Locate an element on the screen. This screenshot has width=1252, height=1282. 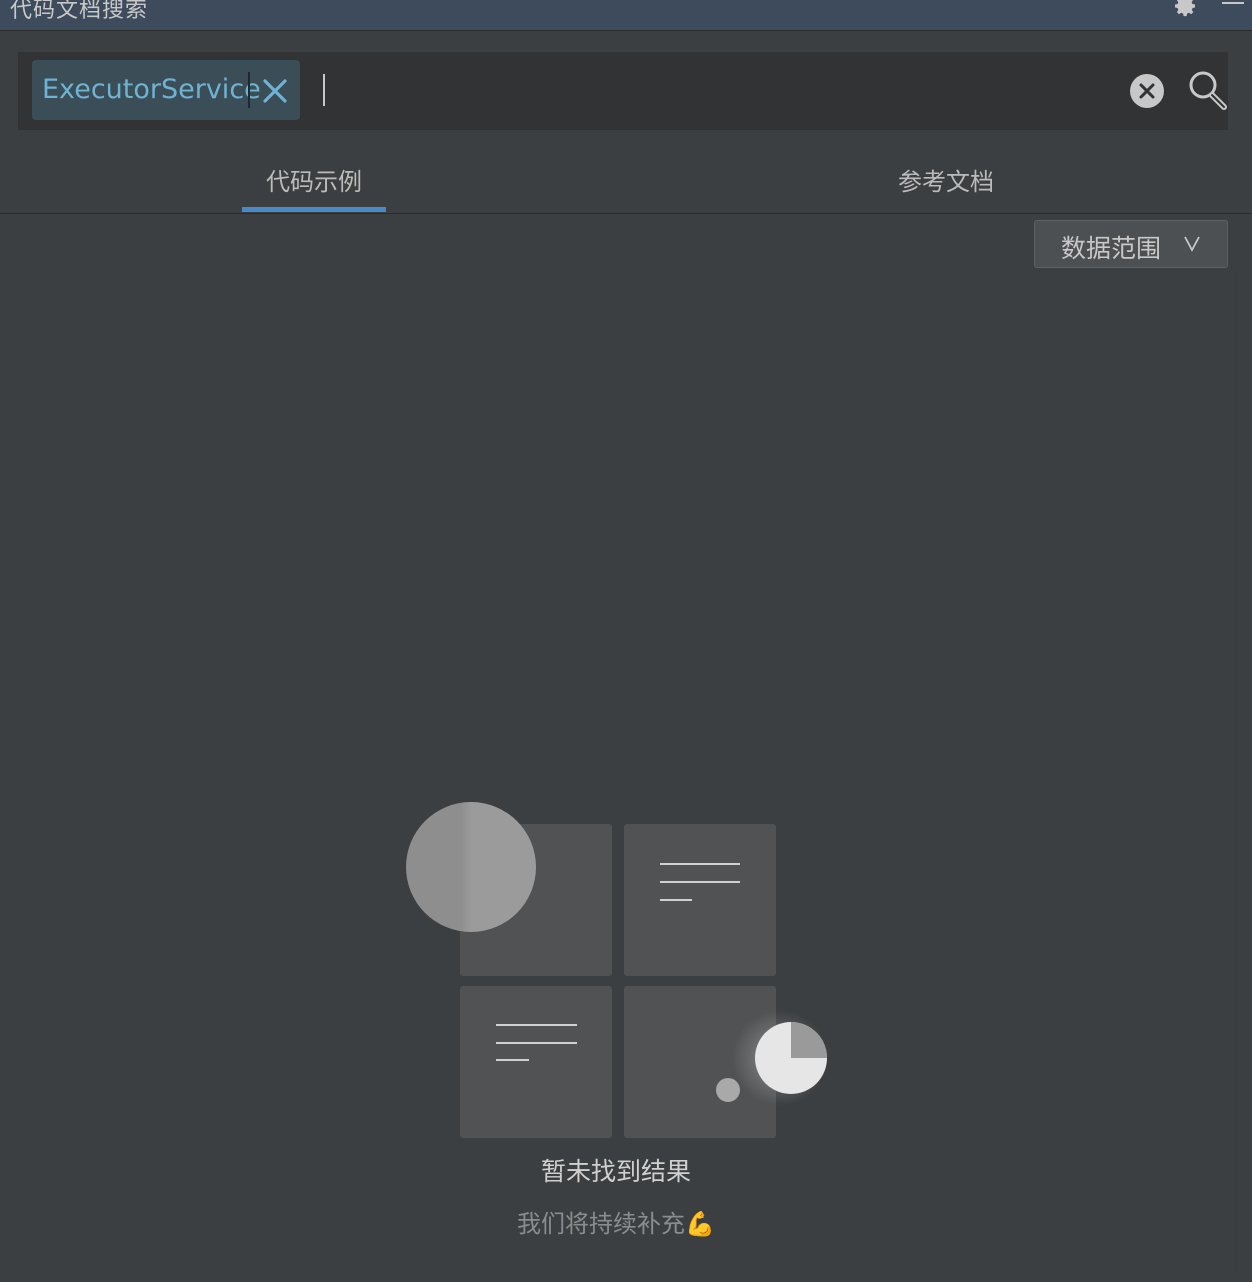
search-token-chip: ExecutorService is located at coordinates (166, 90).